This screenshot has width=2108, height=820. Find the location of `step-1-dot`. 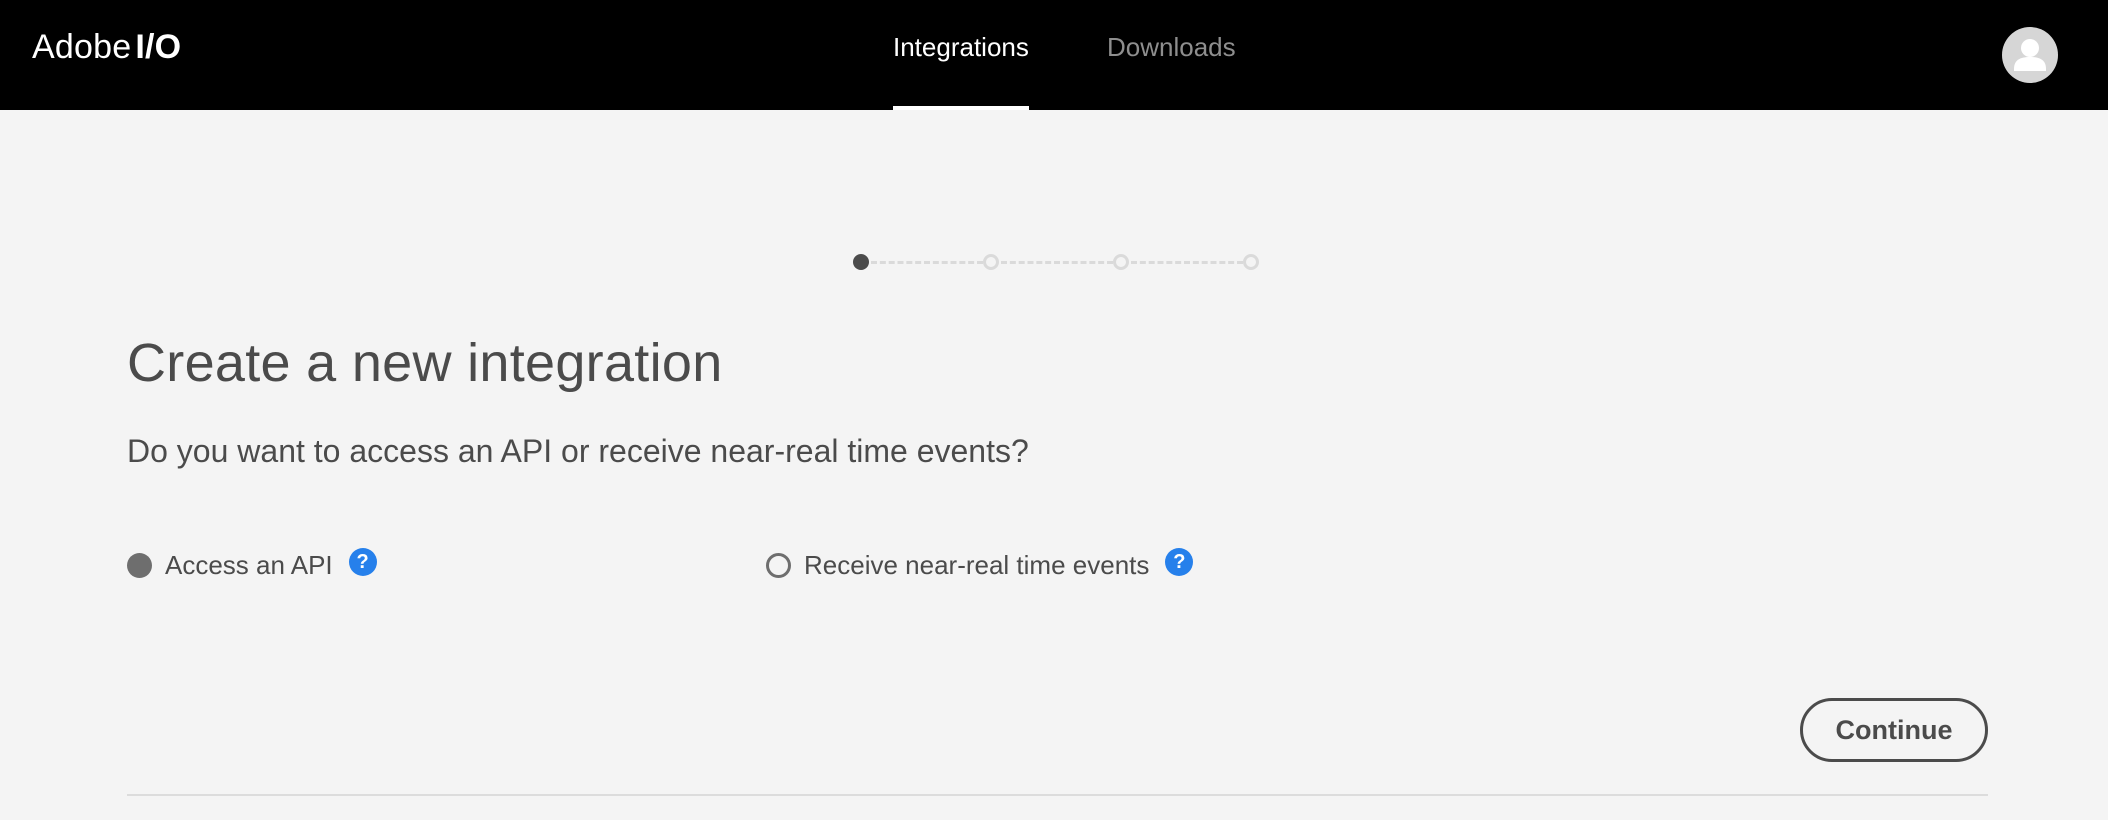

step-1-dot is located at coordinates (861, 262).